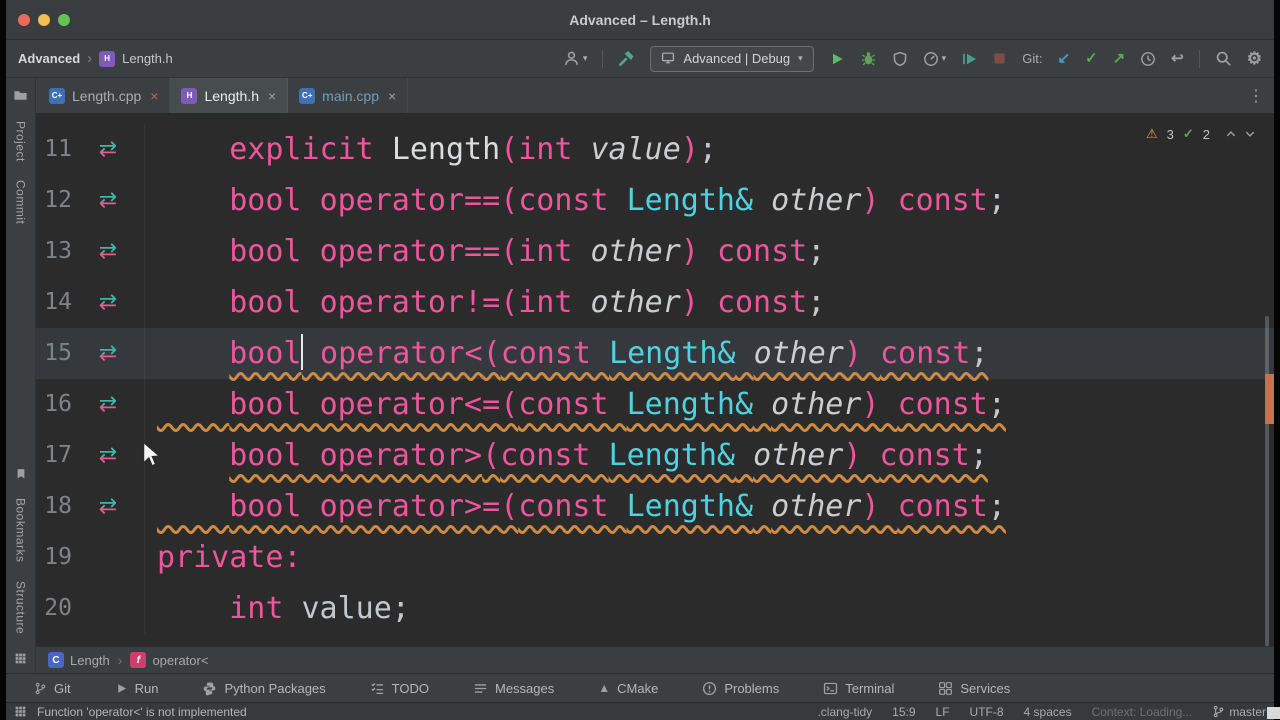  What do you see at coordinates (54, 404) in the screenshot?
I see `line-number: 16` at bounding box center [54, 404].